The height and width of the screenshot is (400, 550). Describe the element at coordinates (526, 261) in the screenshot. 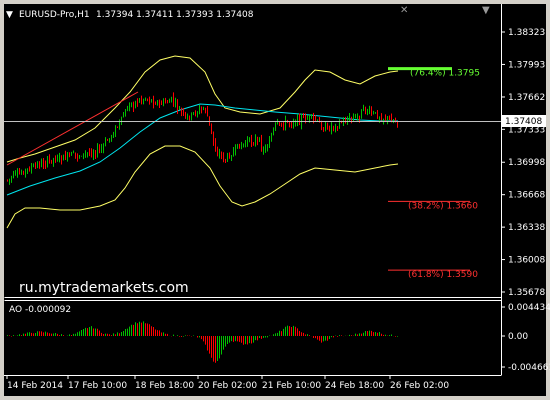

I see `price-tick-label: 1.36008` at that location.